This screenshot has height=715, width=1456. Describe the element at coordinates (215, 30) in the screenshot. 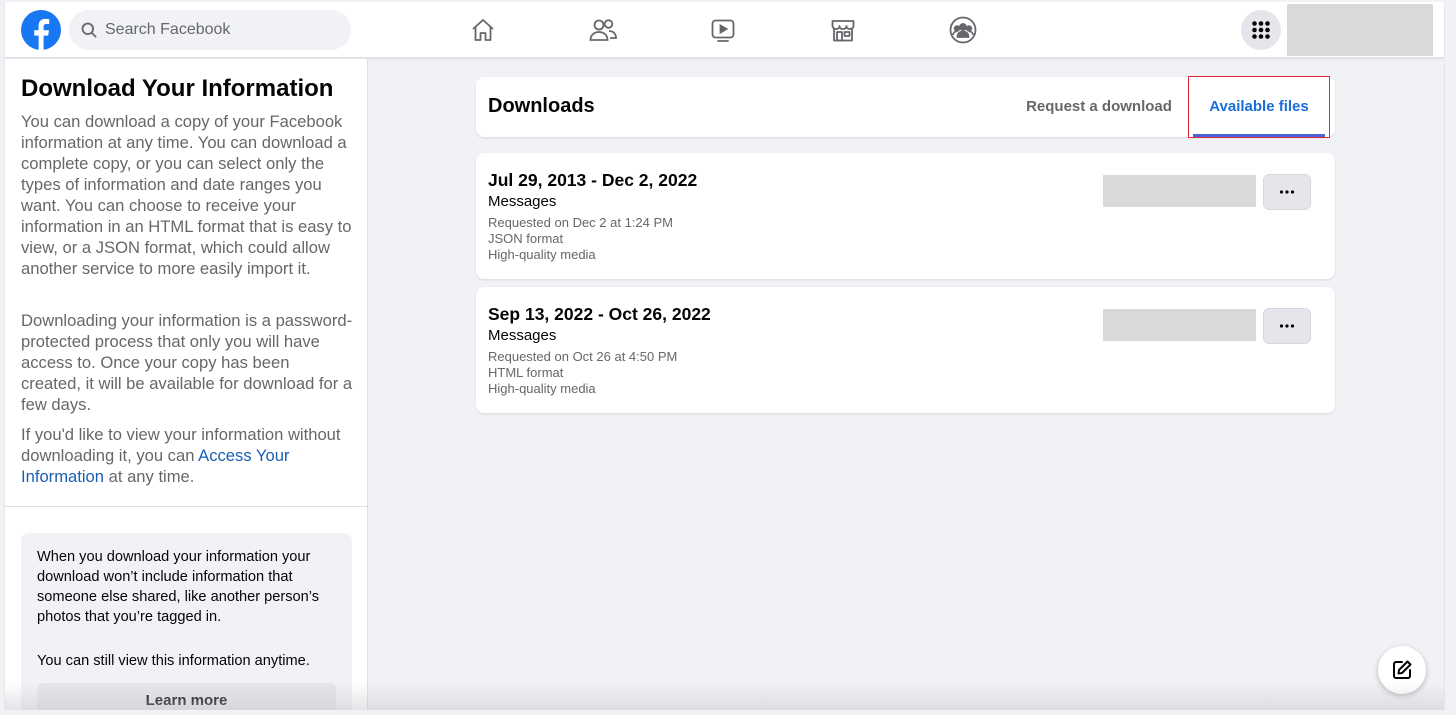

I see `search-input` at that location.